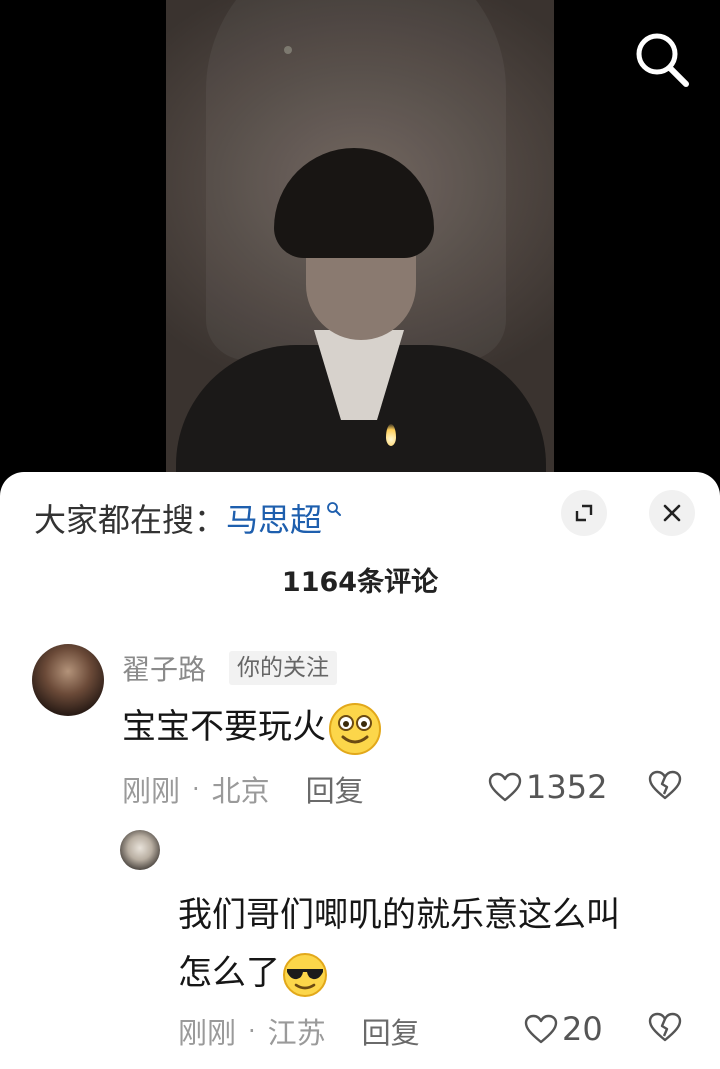  Describe the element at coordinates (274, 518) in the screenshot. I see `trending-search-keyword: 马思超` at that location.